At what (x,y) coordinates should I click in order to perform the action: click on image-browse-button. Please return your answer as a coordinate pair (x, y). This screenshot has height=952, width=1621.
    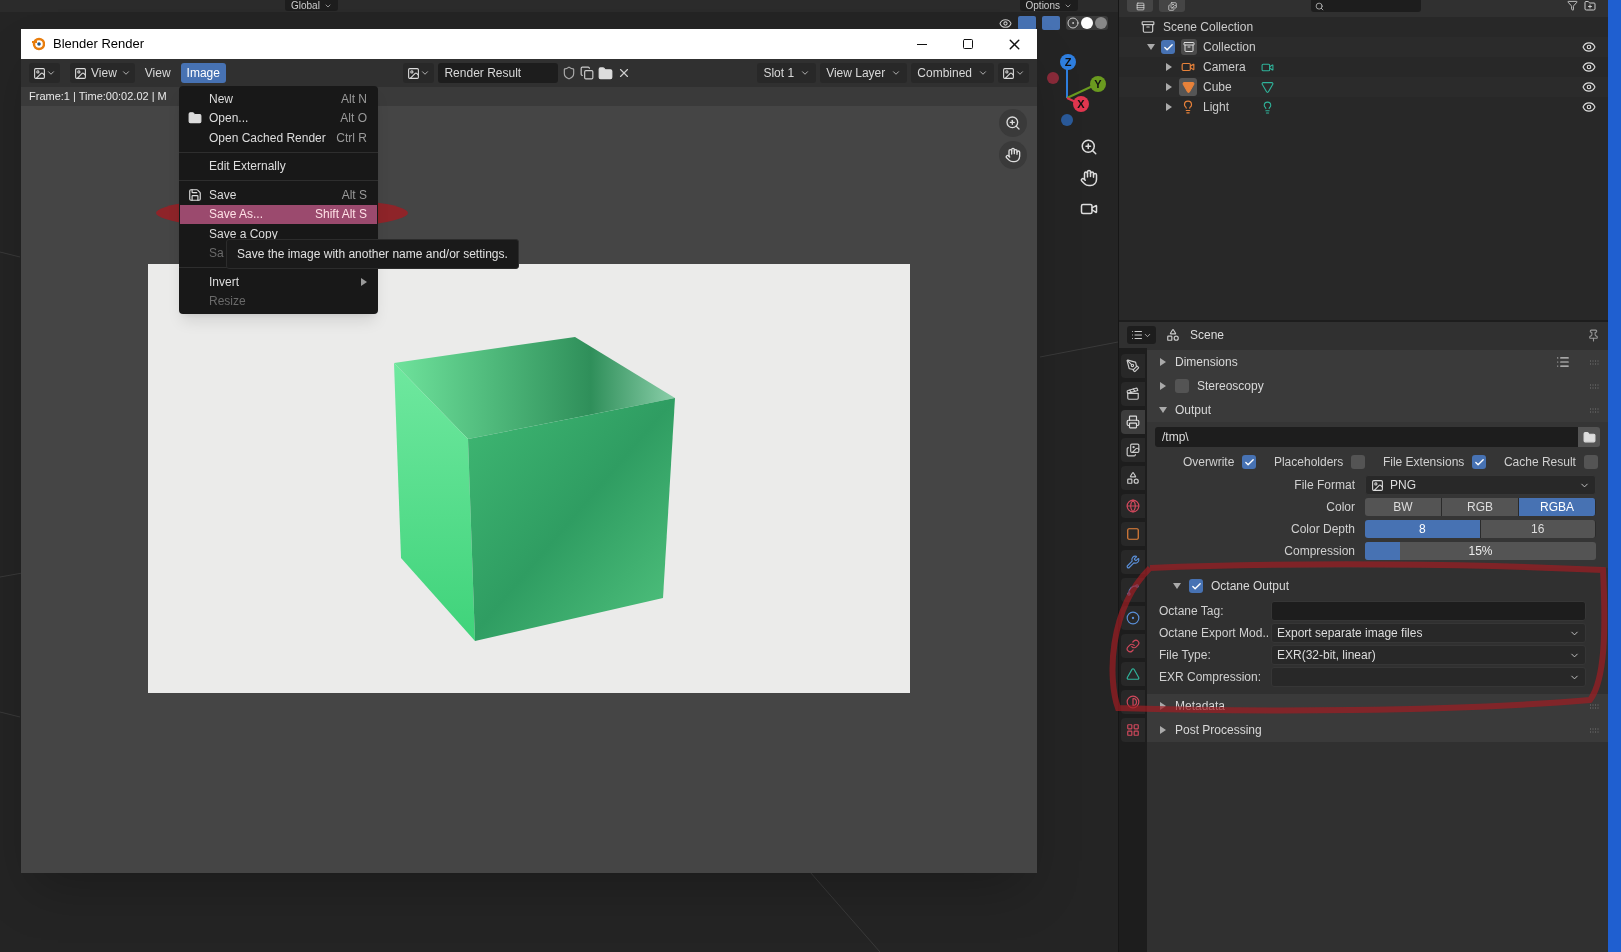
    Looking at the image, I should click on (419, 73).